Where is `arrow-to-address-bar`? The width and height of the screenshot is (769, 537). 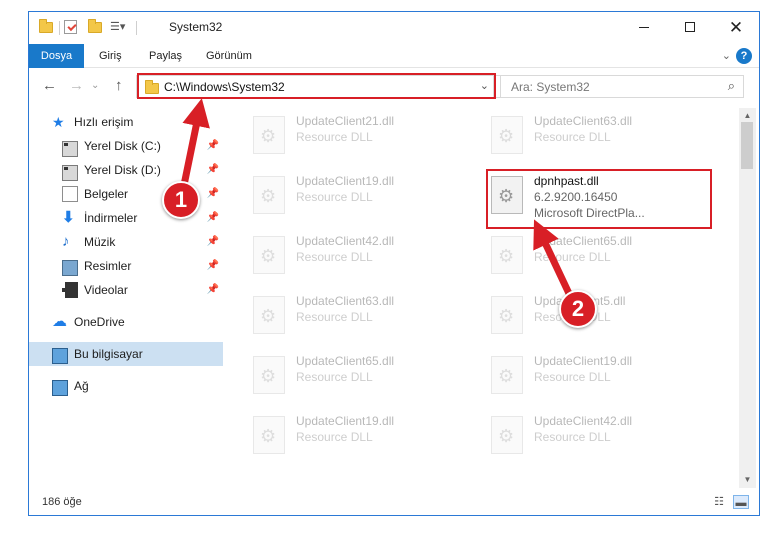 arrow-to-address-bar is located at coordinates (194, 144).